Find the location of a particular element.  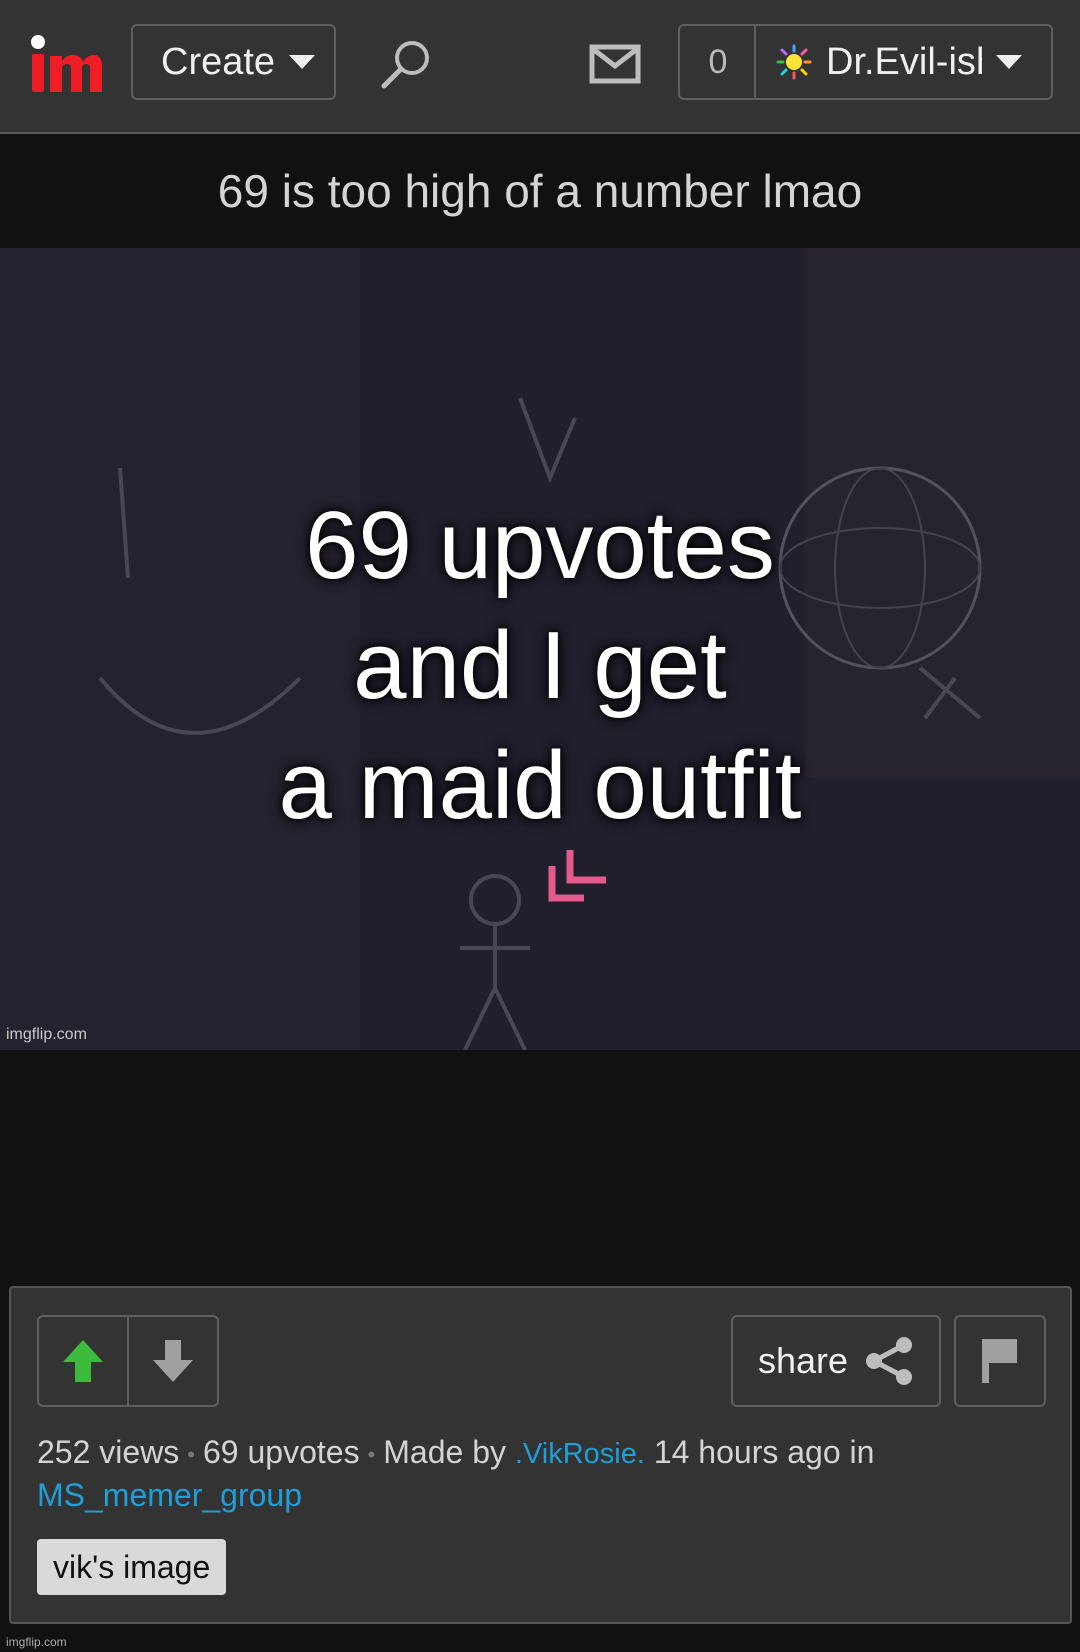

page-watermark: imgflip.com is located at coordinates (36, 1642).